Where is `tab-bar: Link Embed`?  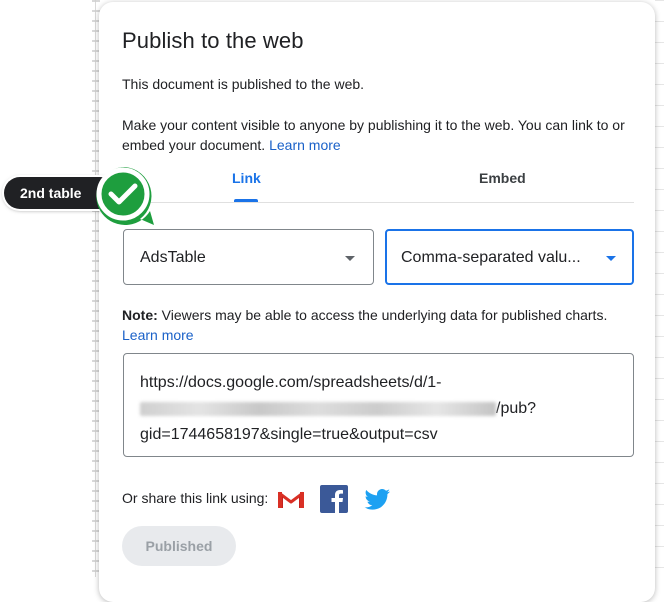 tab-bar: Link Embed is located at coordinates (378, 182).